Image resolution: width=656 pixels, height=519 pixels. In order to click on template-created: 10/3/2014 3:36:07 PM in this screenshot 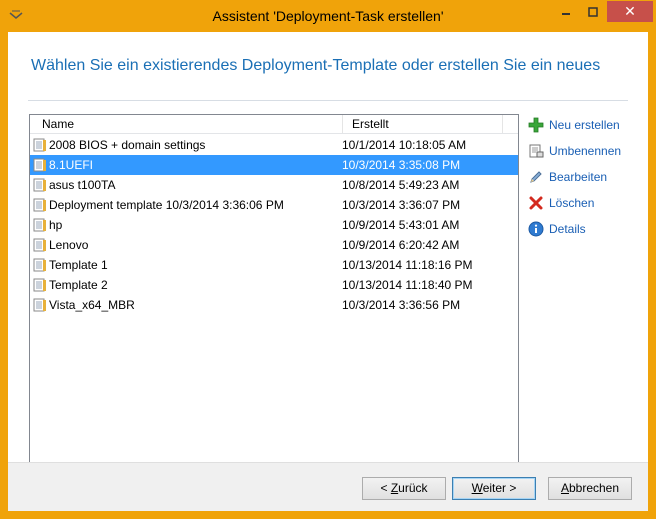, I will do `click(401, 205)`.